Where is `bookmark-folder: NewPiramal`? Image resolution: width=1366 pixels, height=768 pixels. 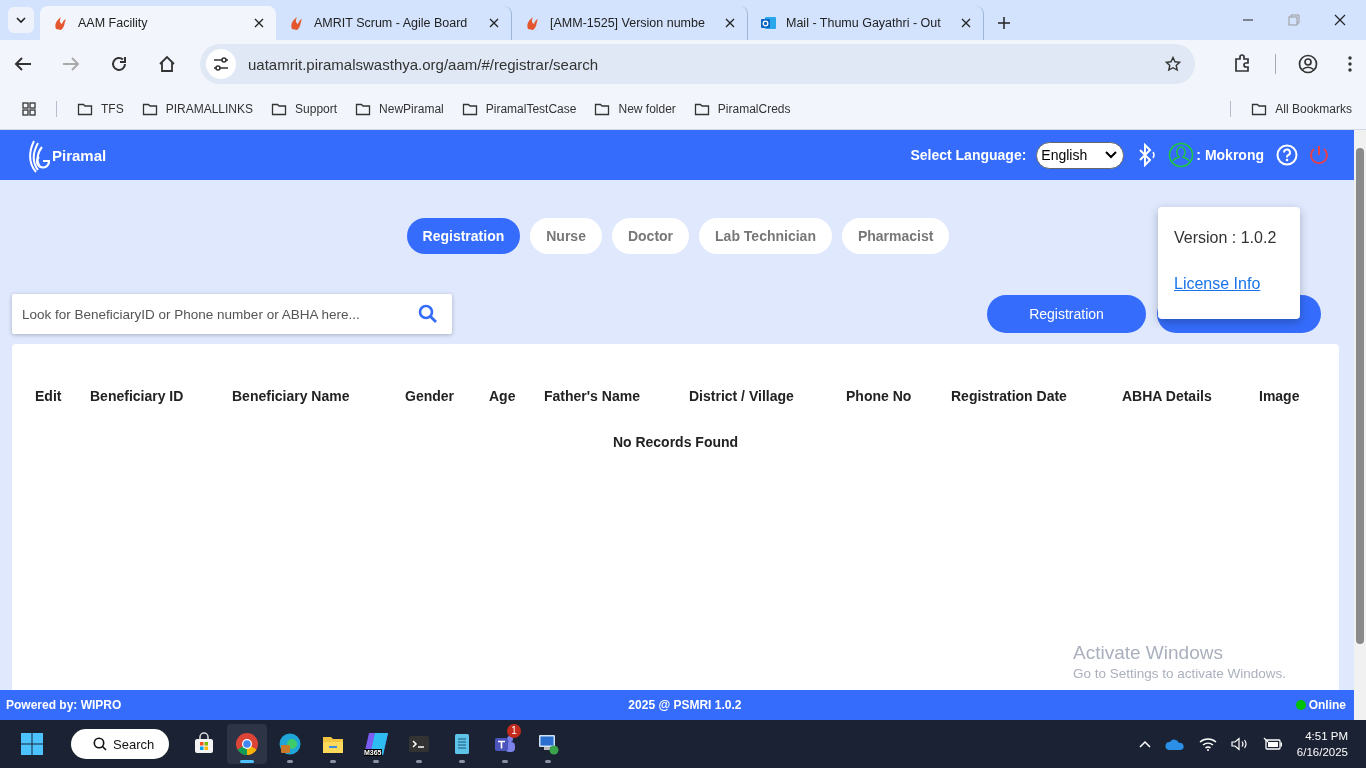
bookmark-folder: NewPiramal is located at coordinates (399, 108).